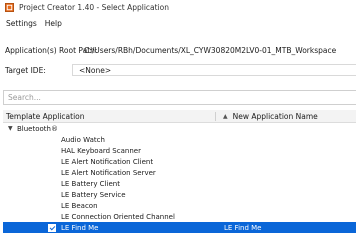 The height and width of the screenshot is (248, 356). I want to click on tree-item: LE Battery Service, so click(179, 194).